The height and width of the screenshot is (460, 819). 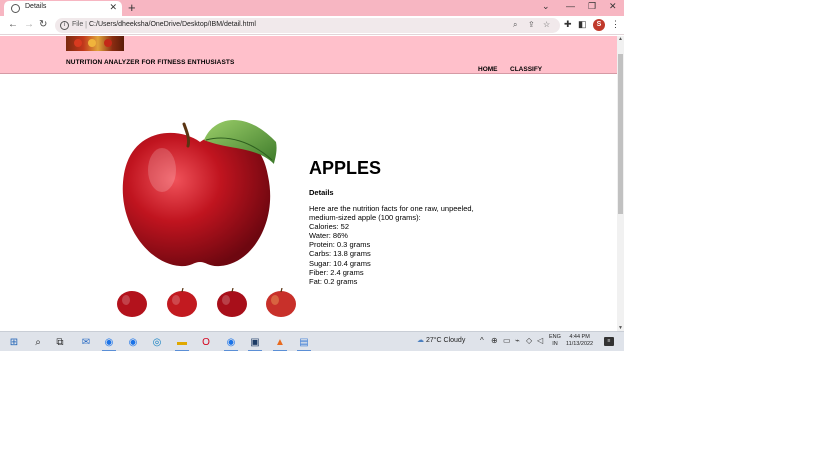 I want to click on mail-icon: ✉, so click(x=86, y=342).